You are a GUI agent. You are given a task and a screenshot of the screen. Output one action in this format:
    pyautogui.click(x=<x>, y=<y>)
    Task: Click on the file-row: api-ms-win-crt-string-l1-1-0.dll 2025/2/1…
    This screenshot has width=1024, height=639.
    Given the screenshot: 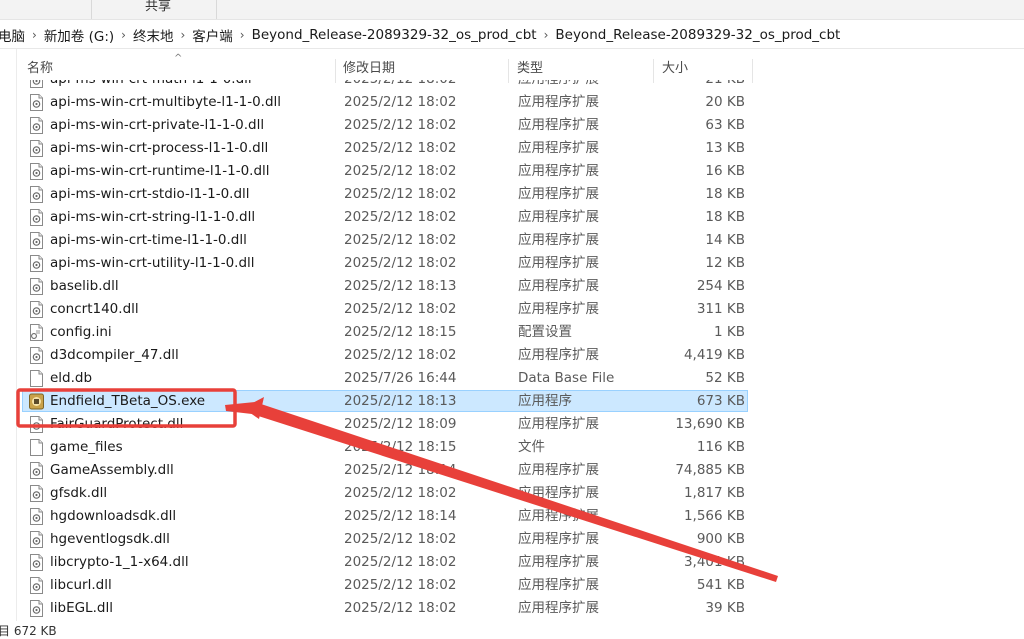 What is the action you would take?
    pyautogui.click(x=512, y=217)
    